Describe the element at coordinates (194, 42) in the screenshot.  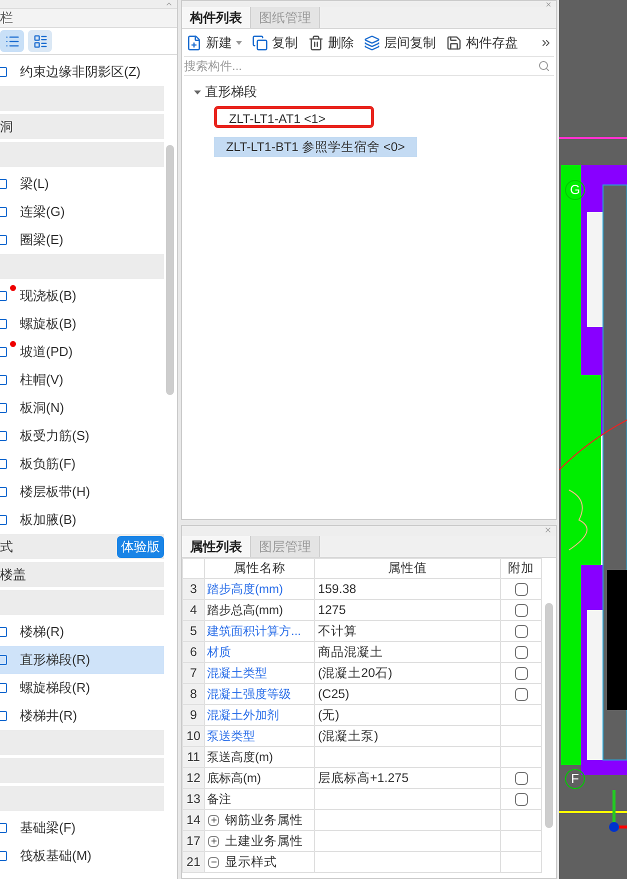
I see `new-file-icon` at that location.